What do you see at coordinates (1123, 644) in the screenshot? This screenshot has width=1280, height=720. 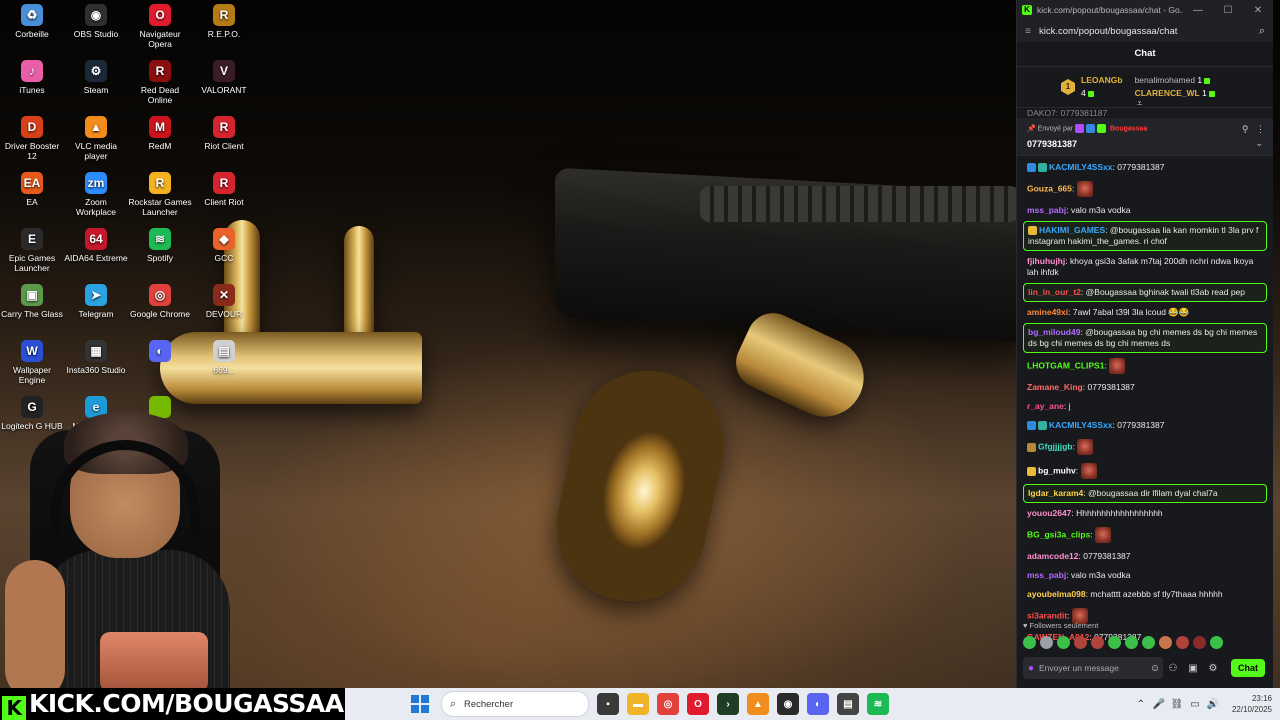 I see `quick-emote-bar` at bounding box center [1123, 644].